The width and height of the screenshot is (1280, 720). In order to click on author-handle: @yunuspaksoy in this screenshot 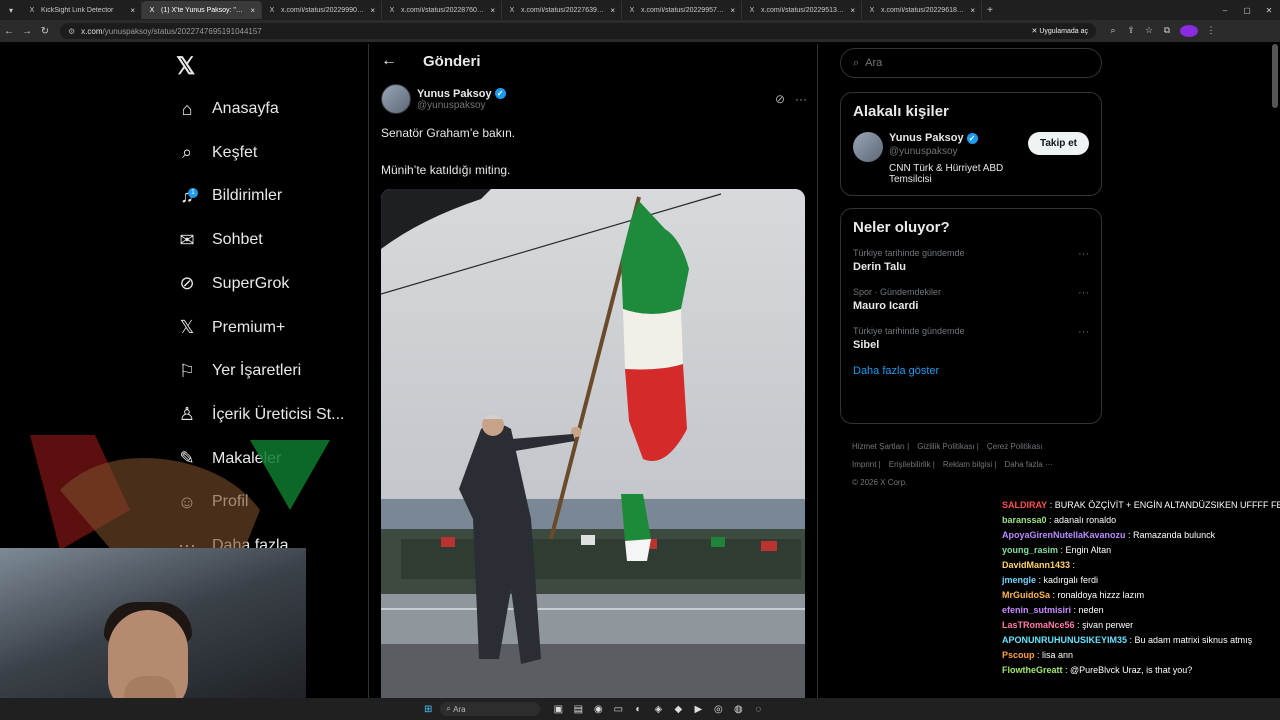, I will do `click(461, 105)`.